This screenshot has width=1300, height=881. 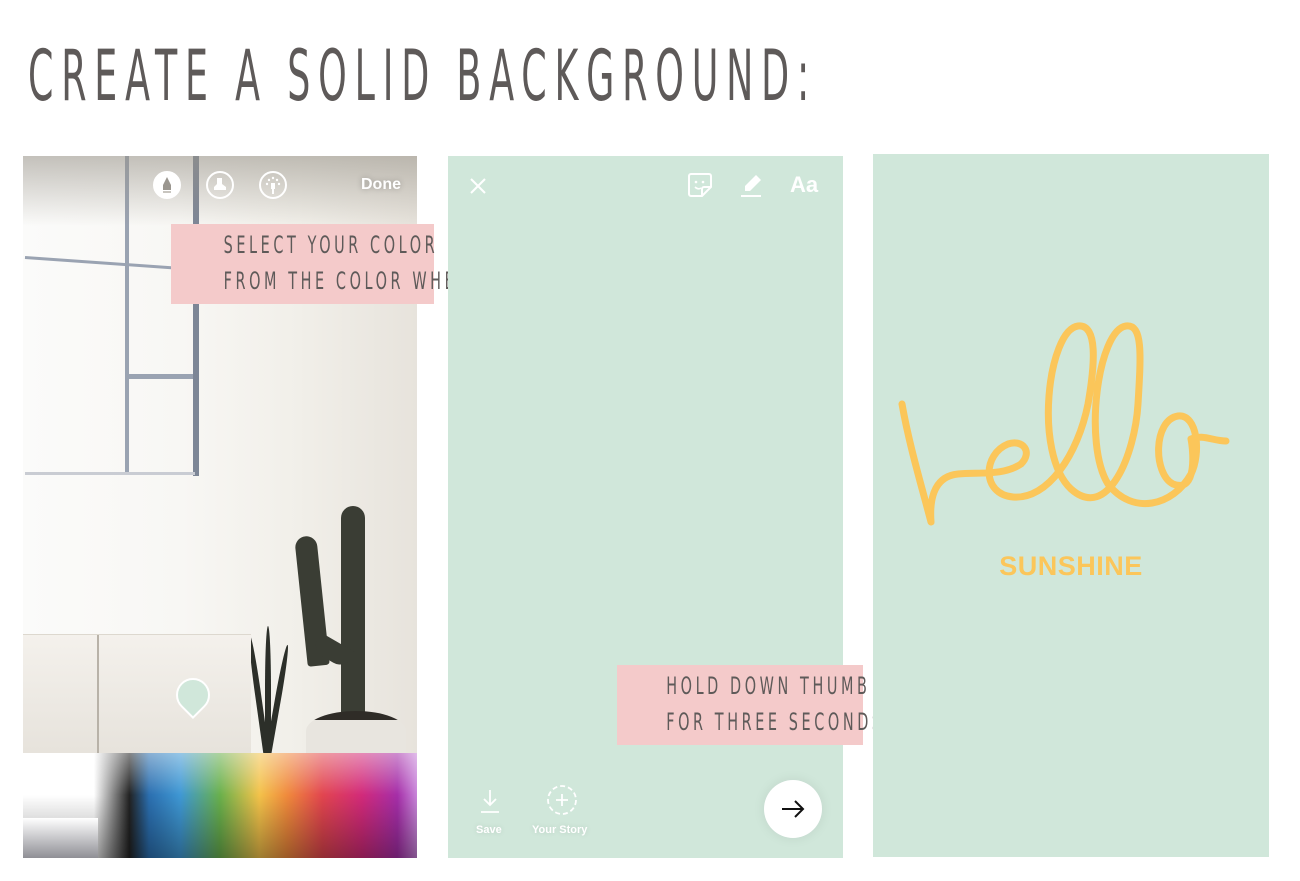 What do you see at coordinates (700, 185) in the screenshot?
I see `sticker-icon` at bounding box center [700, 185].